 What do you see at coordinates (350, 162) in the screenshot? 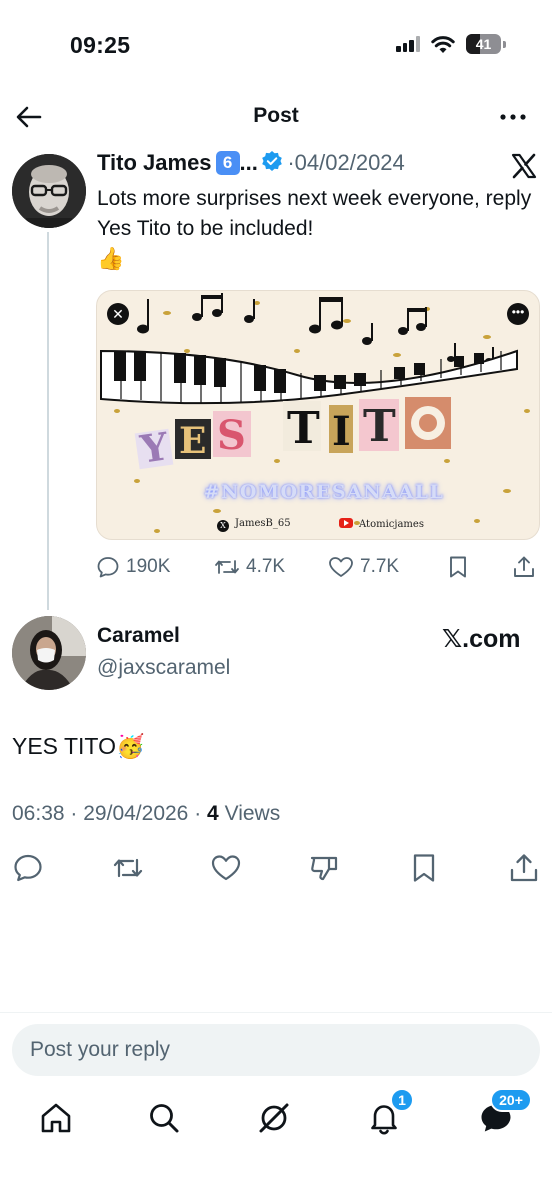
I see `parent-date: 04/02/2024` at bounding box center [350, 162].